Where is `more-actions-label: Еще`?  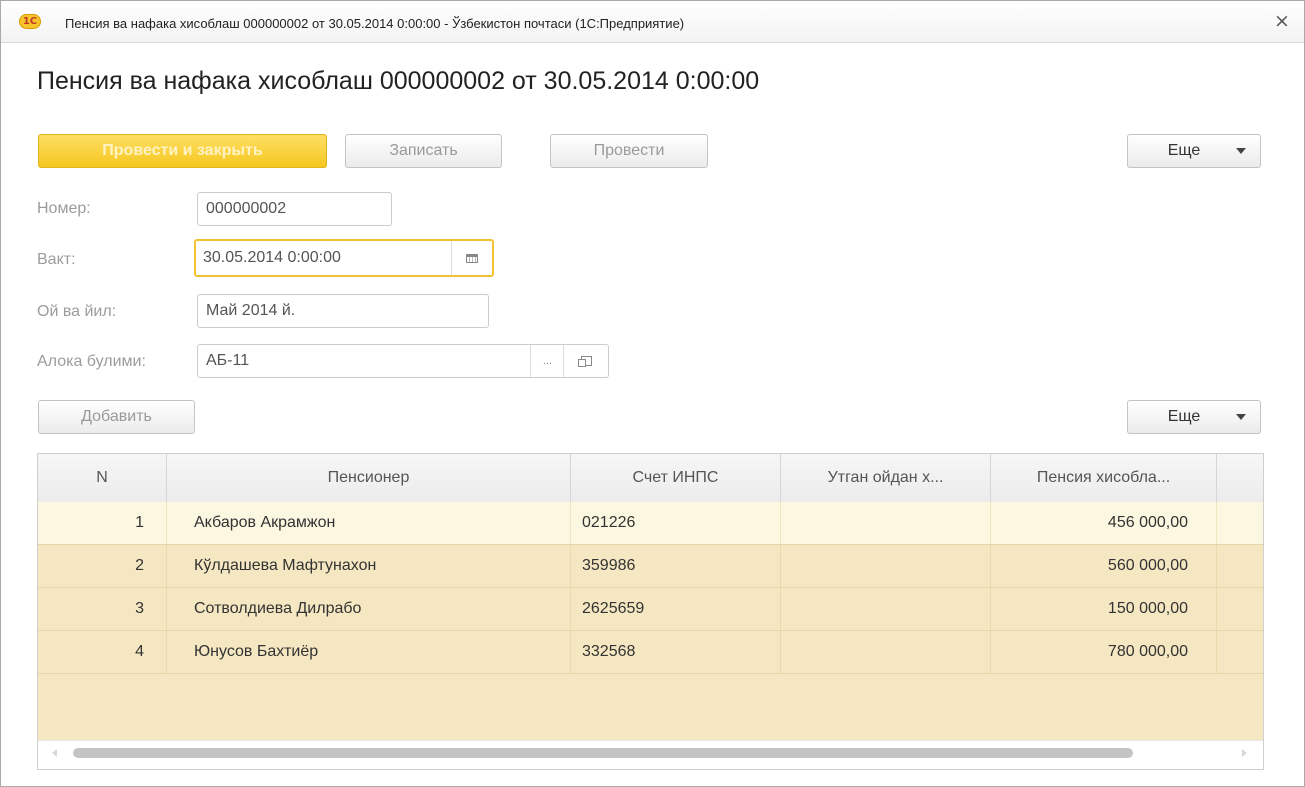
more-actions-label: Еще is located at coordinates (1184, 150).